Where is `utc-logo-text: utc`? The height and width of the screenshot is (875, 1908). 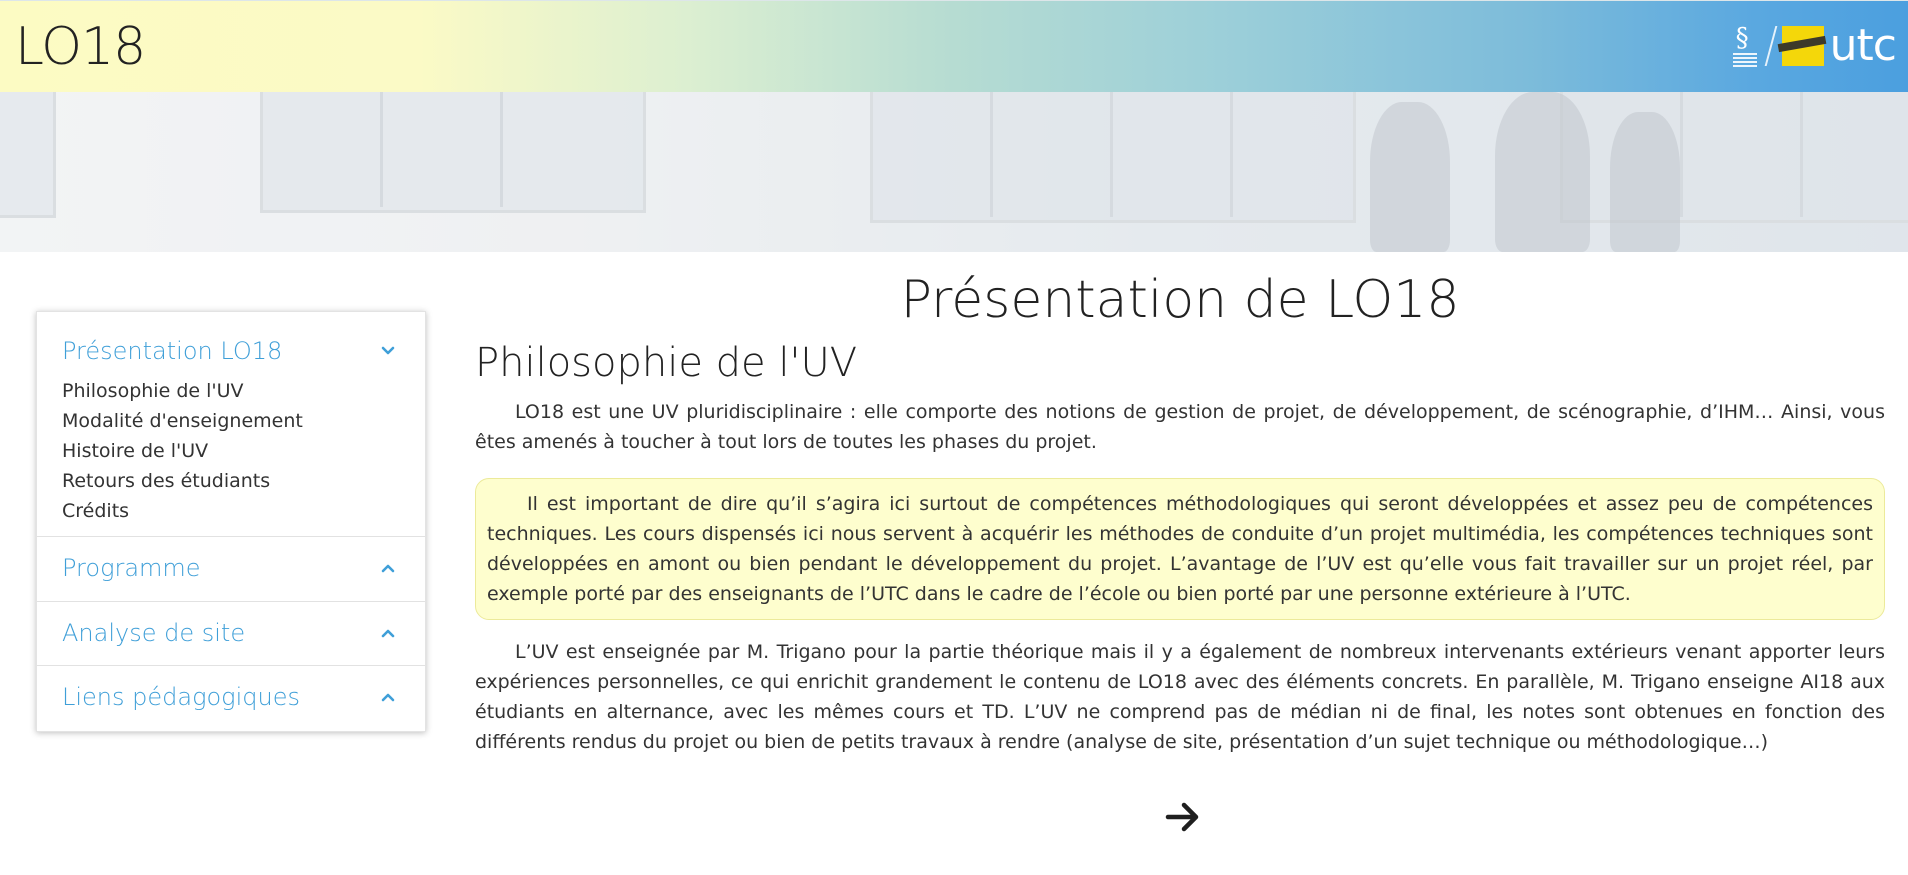
utc-logo-text: utc is located at coordinates (1863, 45).